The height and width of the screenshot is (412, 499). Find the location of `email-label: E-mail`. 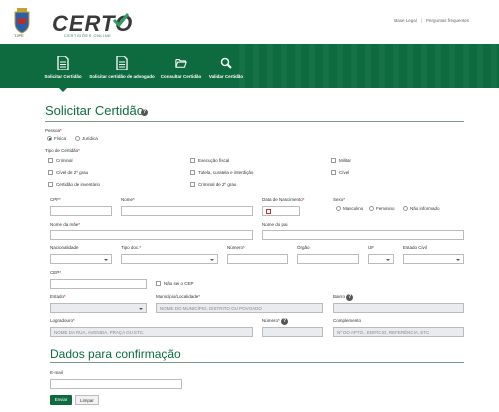

email-label: E-mail is located at coordinates (56, 372).